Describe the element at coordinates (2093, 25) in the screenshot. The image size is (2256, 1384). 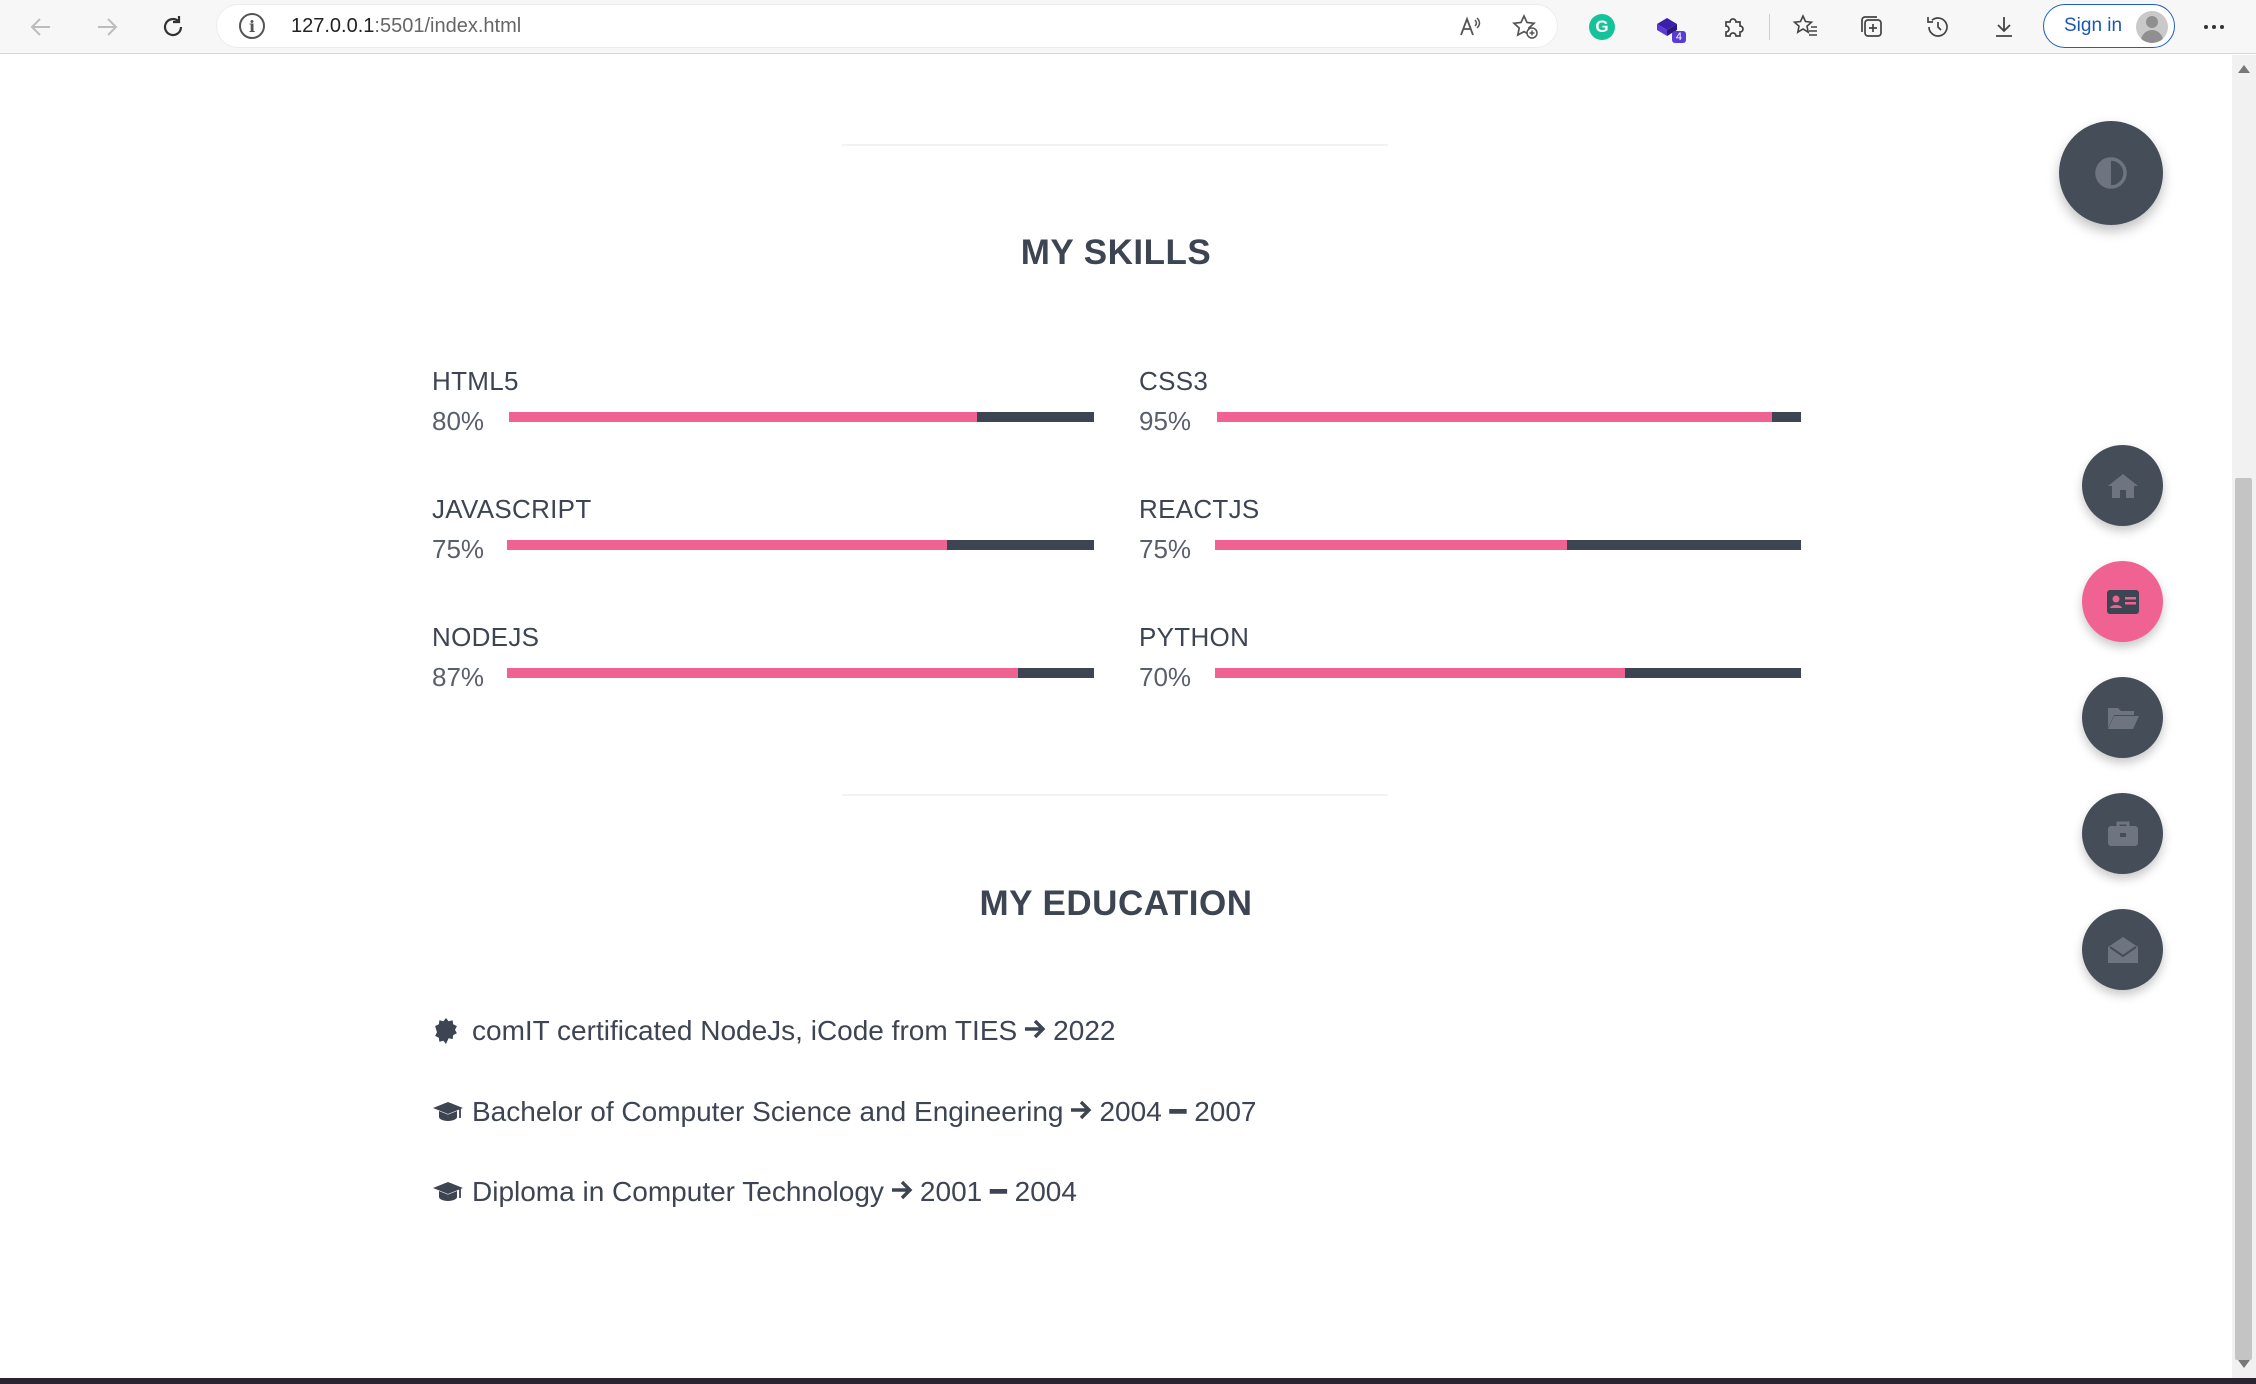
I see `sign-in-label: Sign in` at that location.